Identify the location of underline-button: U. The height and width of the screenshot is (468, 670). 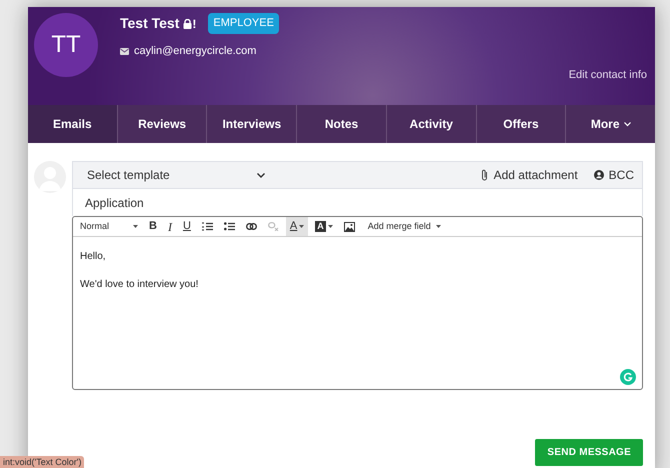
(186, 226).